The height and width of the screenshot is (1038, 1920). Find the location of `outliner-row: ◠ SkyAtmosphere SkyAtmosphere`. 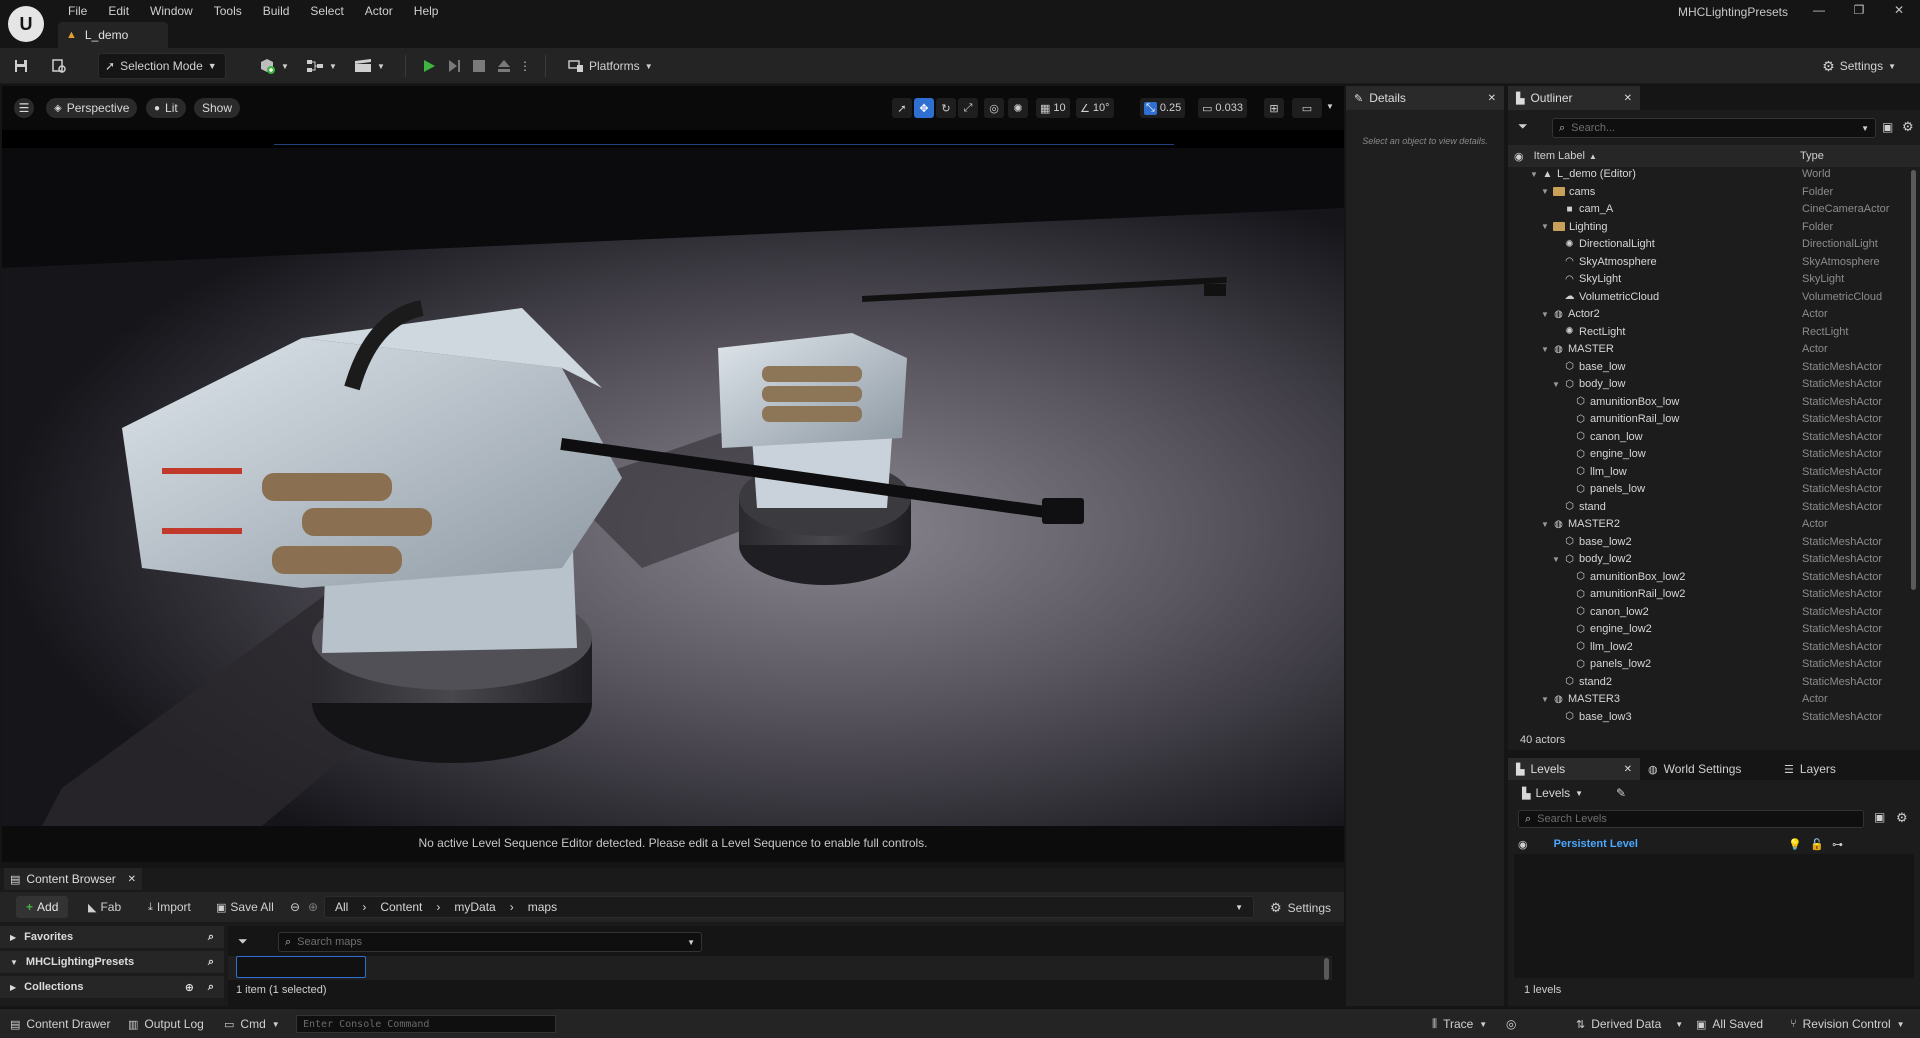

outliner-row: ◠ SkyAtmosphere SkyAtmosphere is located at coordinates (1710, 265).